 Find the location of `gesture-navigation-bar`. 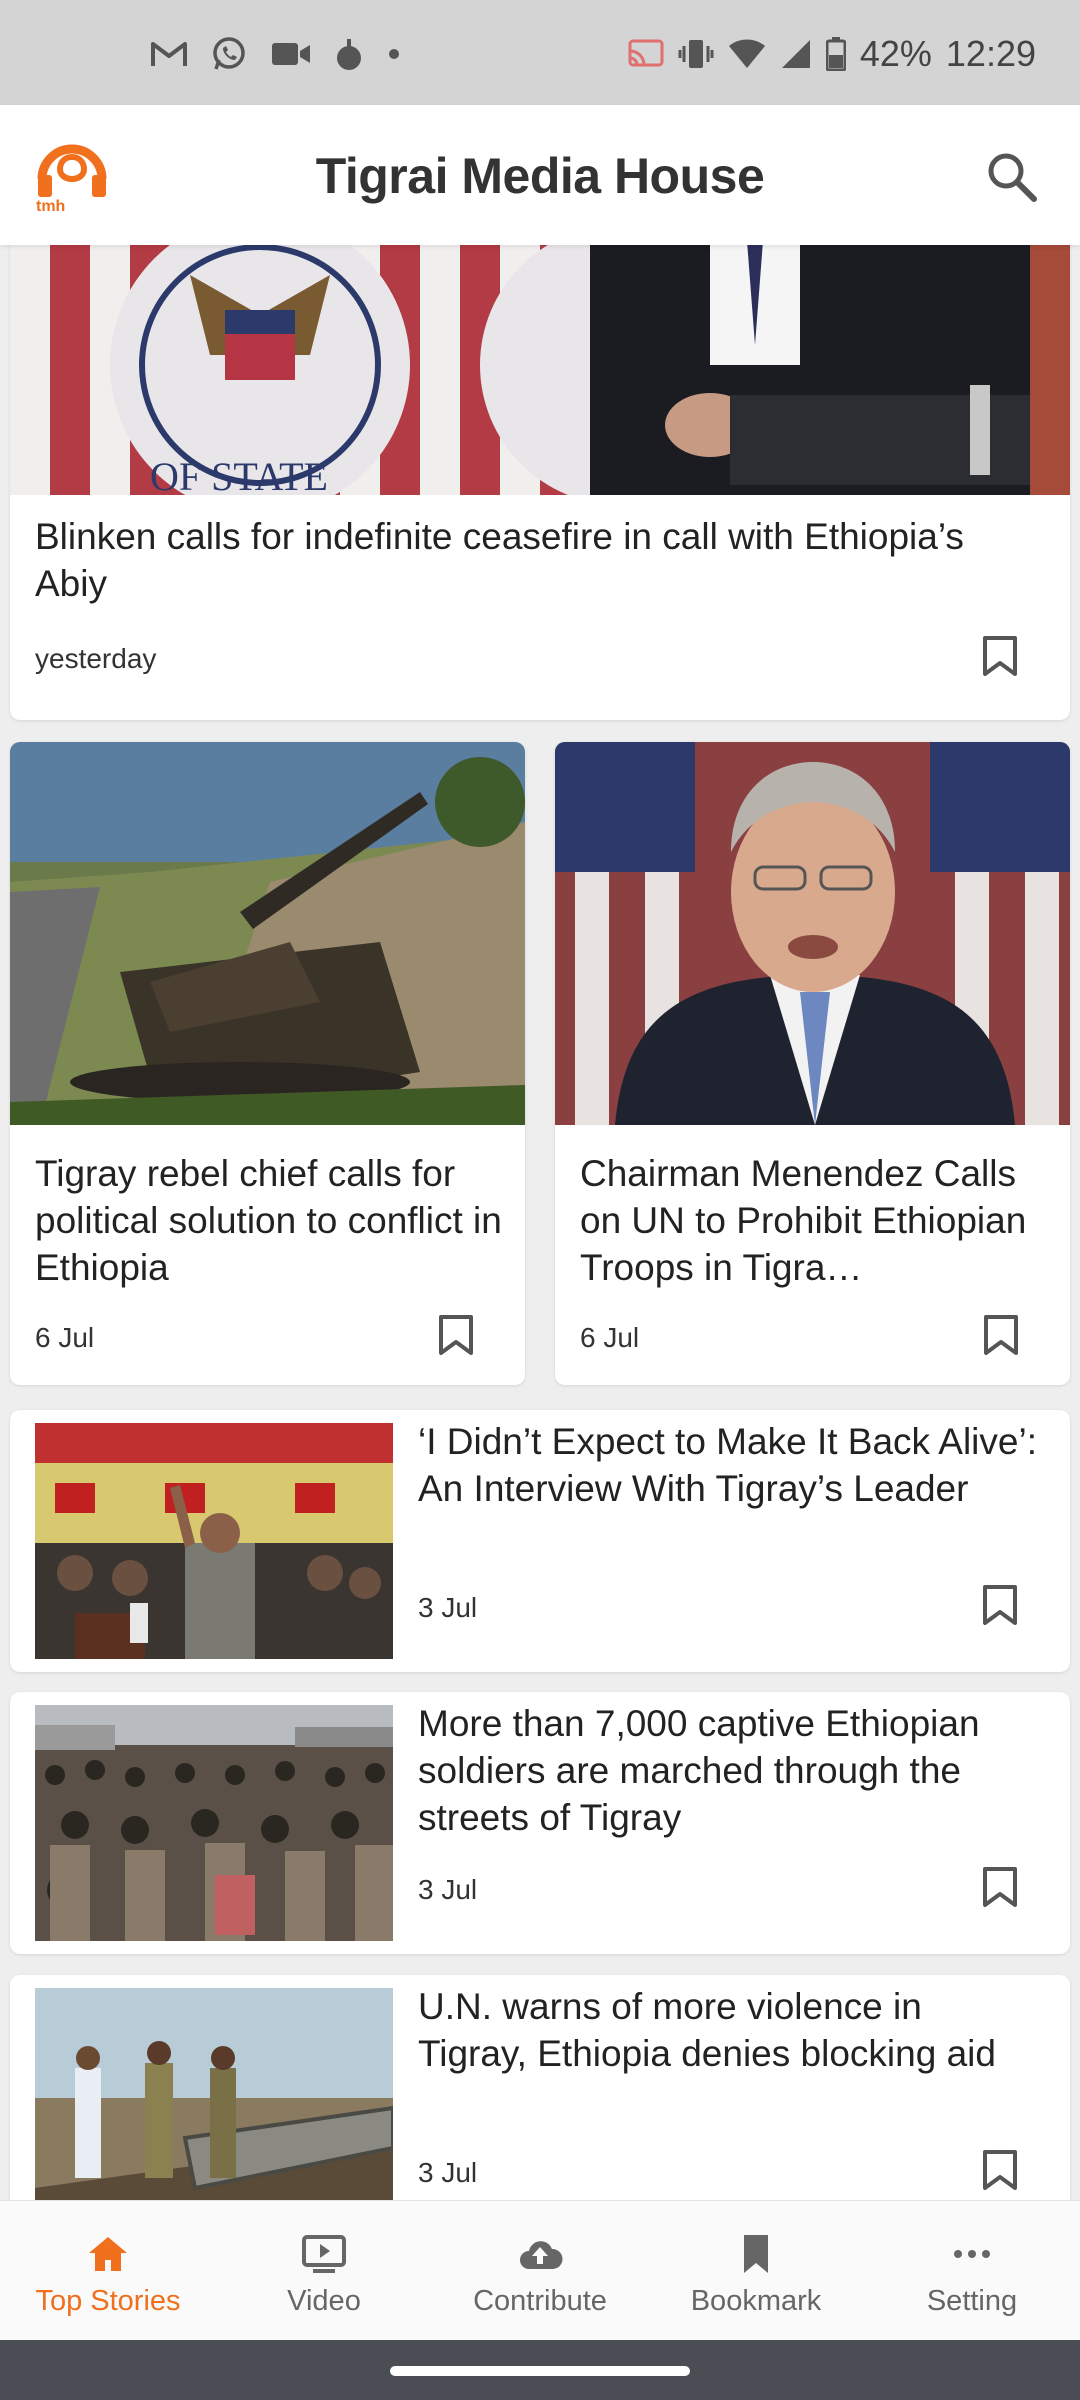

gesture-navigation-bar is located at coordinates (540, 2370).